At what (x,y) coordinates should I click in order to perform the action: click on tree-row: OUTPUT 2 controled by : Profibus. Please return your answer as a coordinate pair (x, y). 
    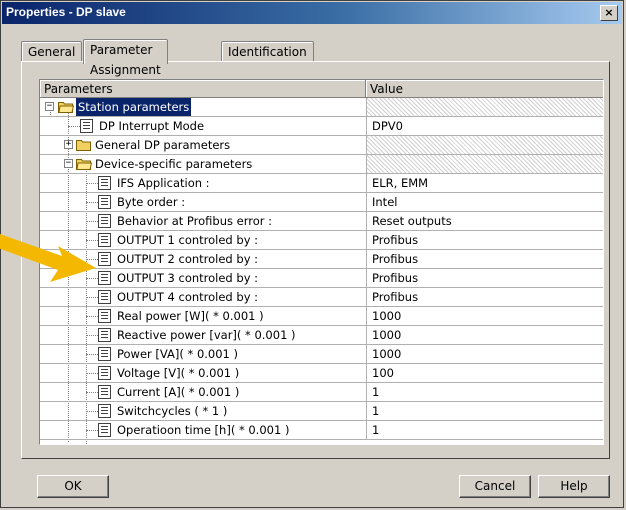
    Looking at the image, I should click on (321, 259).